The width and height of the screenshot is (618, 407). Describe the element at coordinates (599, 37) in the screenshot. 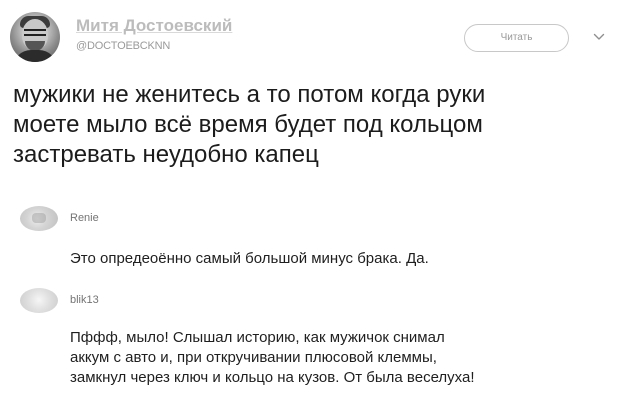

I see `chevron-down-icon` at that location.